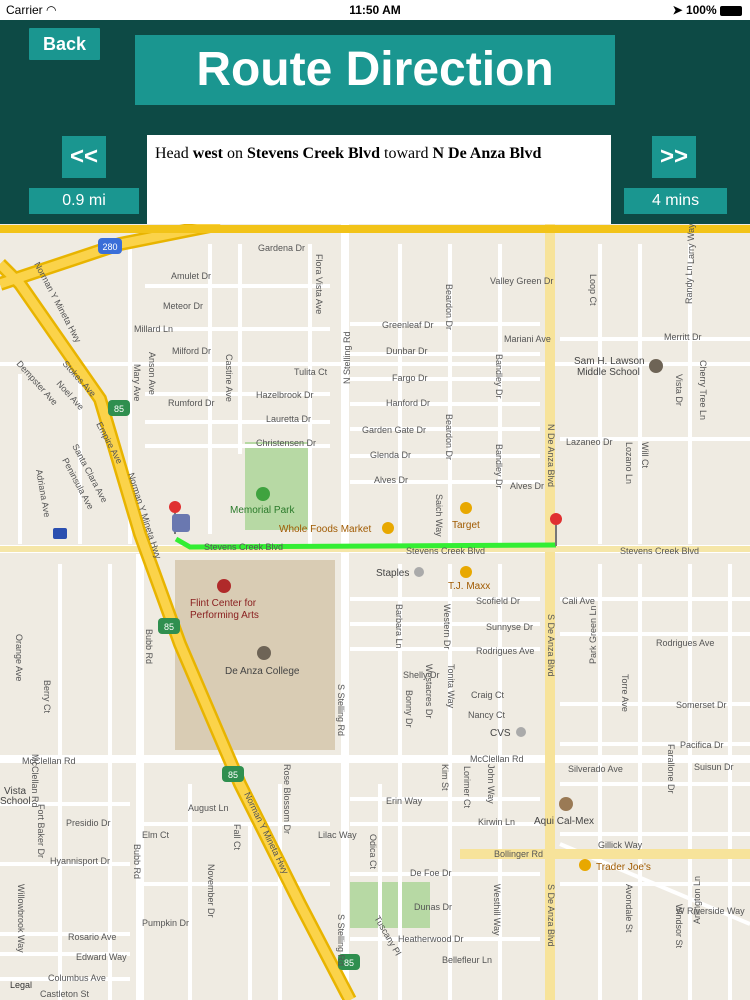 This screenshot has height=1000, width=750. Describe the element at coordinates (689, 284) in the screenshot. I see `svg-text: Randy Ln` at that location.